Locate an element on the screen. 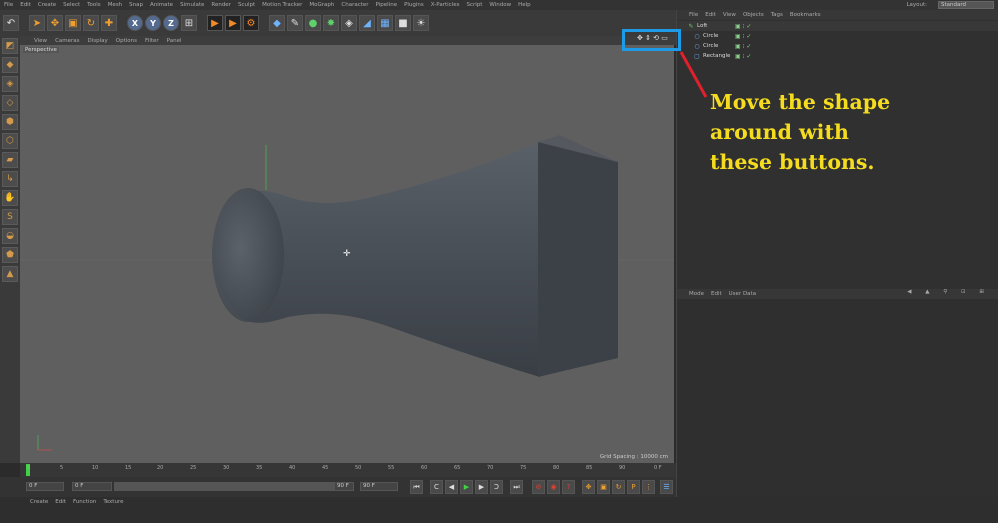 Image resolution: width=998 pixels, height=523 pixels. material-menu-function: Function is located at coordinates (84, 502).